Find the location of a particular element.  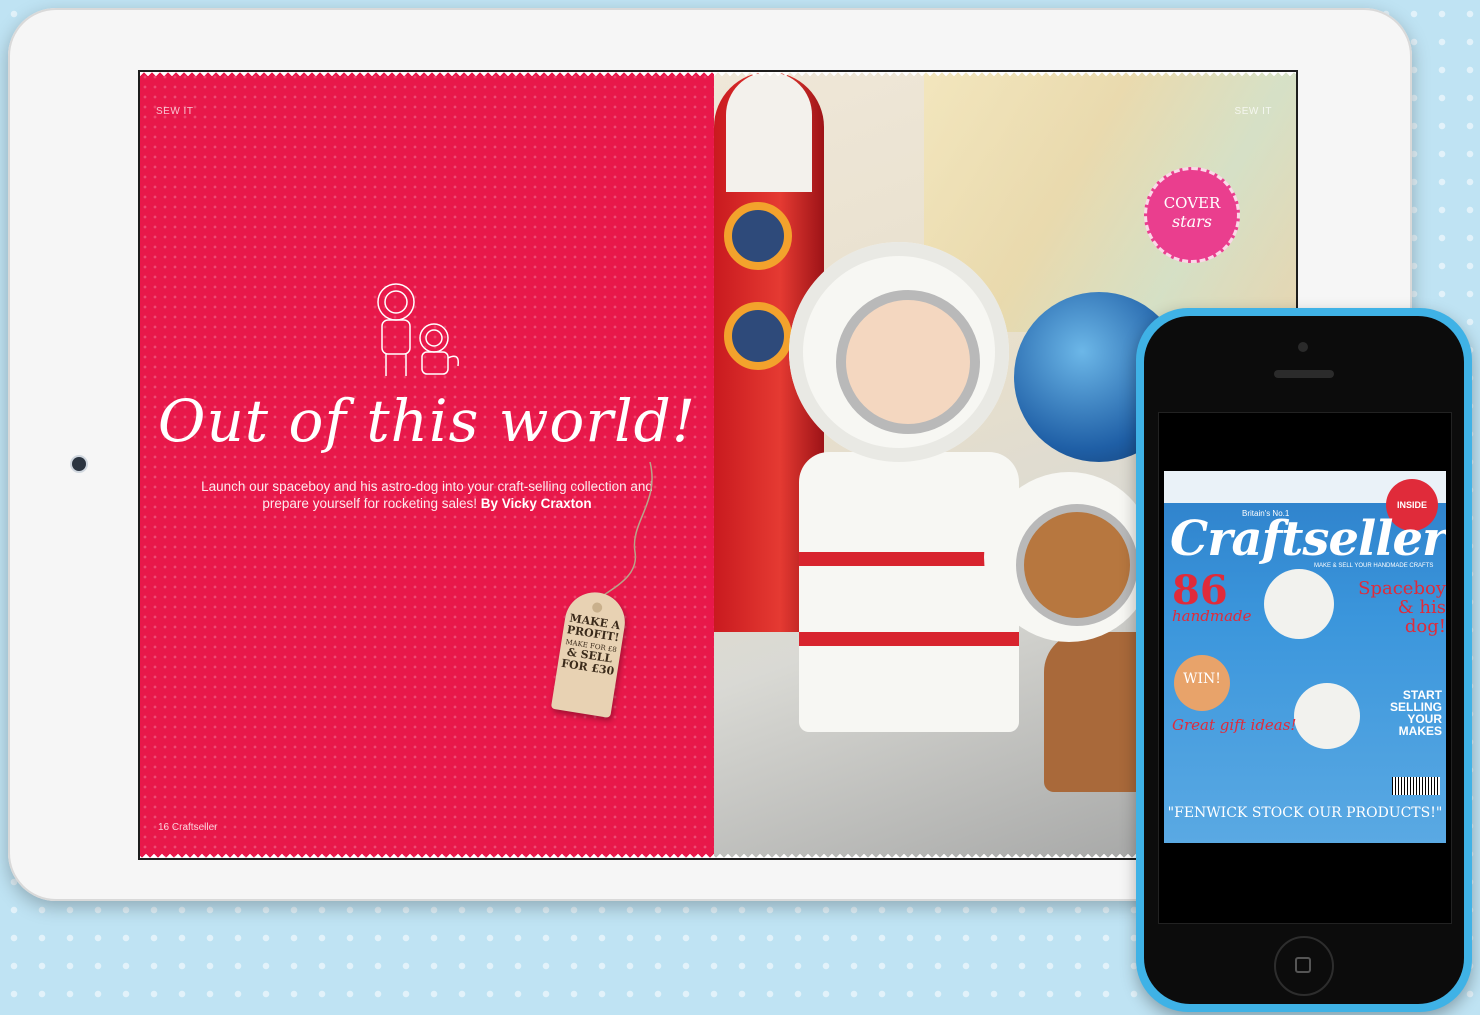

spaceboy-face is located at coordinates (908, 362).